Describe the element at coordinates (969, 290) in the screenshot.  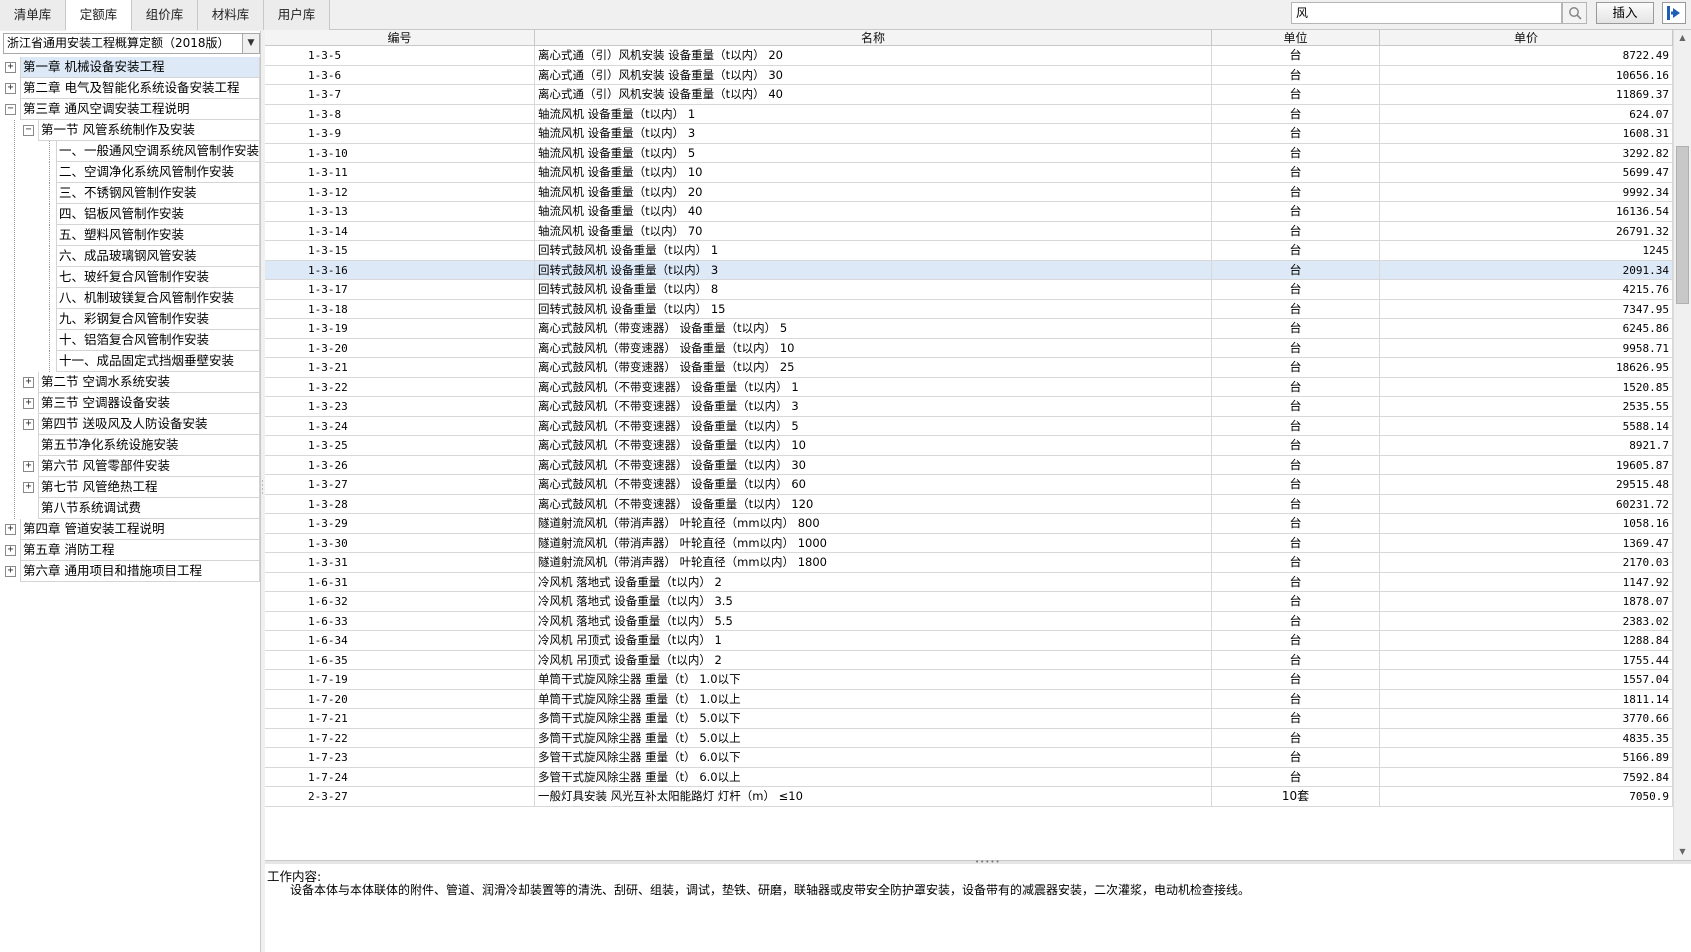
I see `table-row: 1-3-17 回转式鼓风机 设备重量（t以内） 8 台 4215.76` at that location.